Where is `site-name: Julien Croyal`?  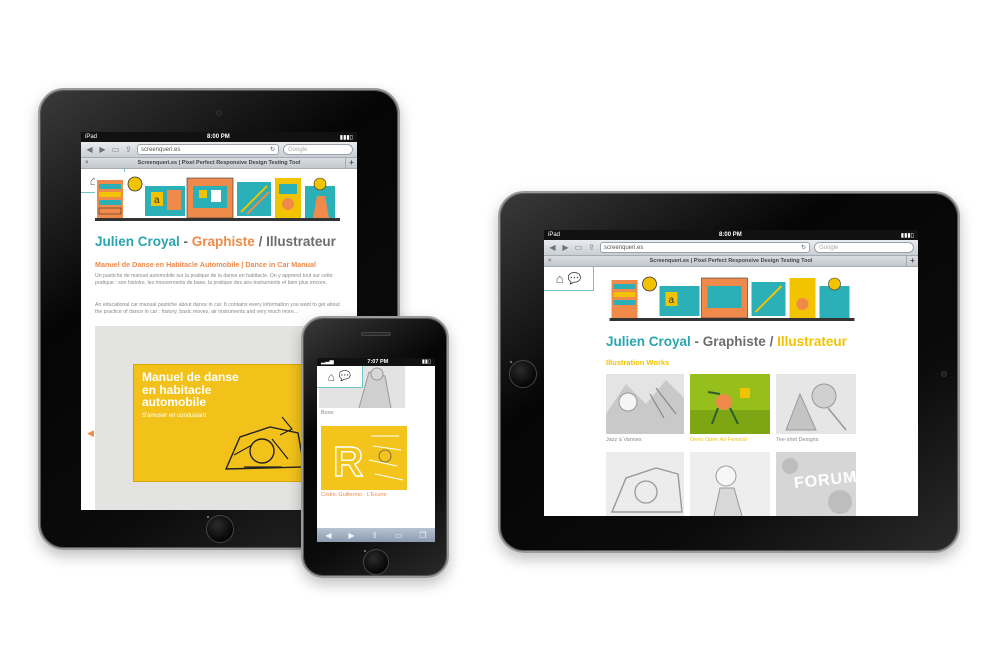
site-name: Julien Croyal is located at coordinates (137, 241).